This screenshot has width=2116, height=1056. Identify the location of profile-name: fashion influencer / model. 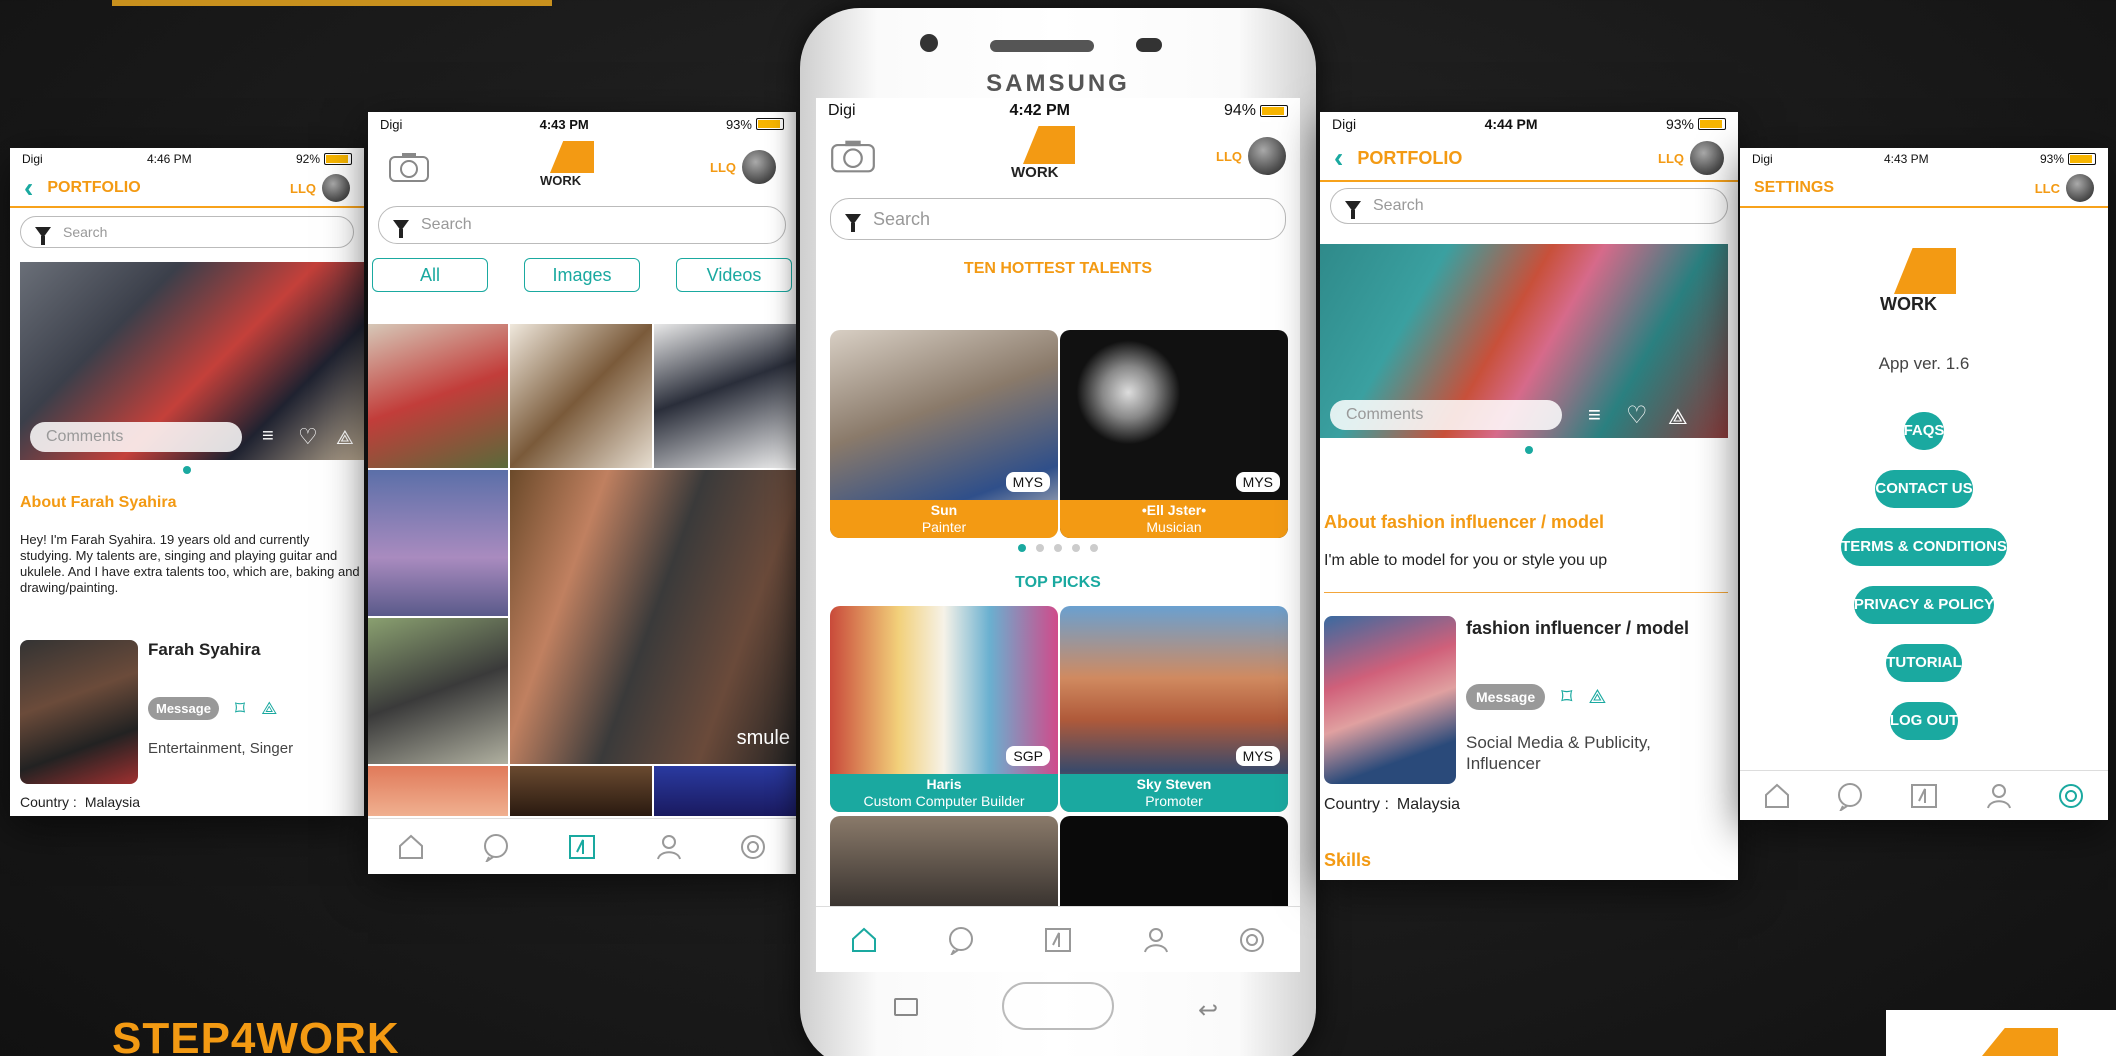
(1578, 628).